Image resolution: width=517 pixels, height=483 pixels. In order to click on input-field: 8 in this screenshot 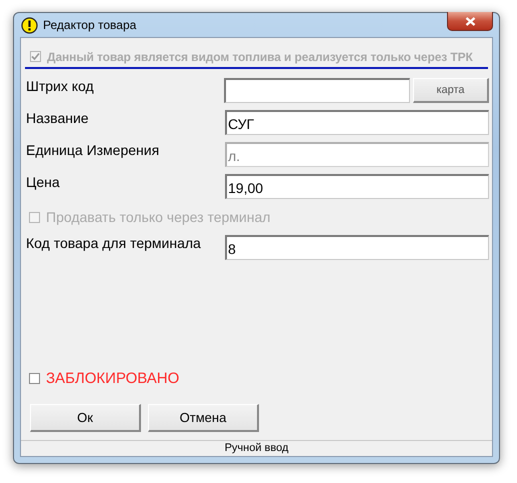, I will do `click(357, 247)`.